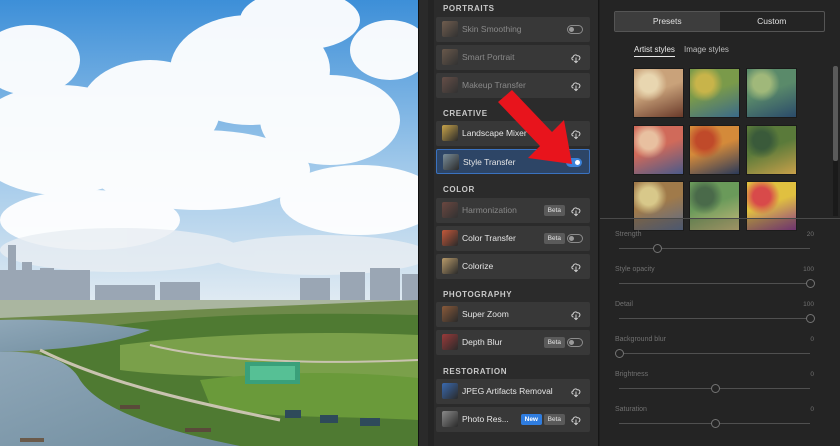 The height and width of the screenshot is (446, 840). Describe the element at coordinates (531, 419) in the screenshot. I see `new-badge: New` at that location.